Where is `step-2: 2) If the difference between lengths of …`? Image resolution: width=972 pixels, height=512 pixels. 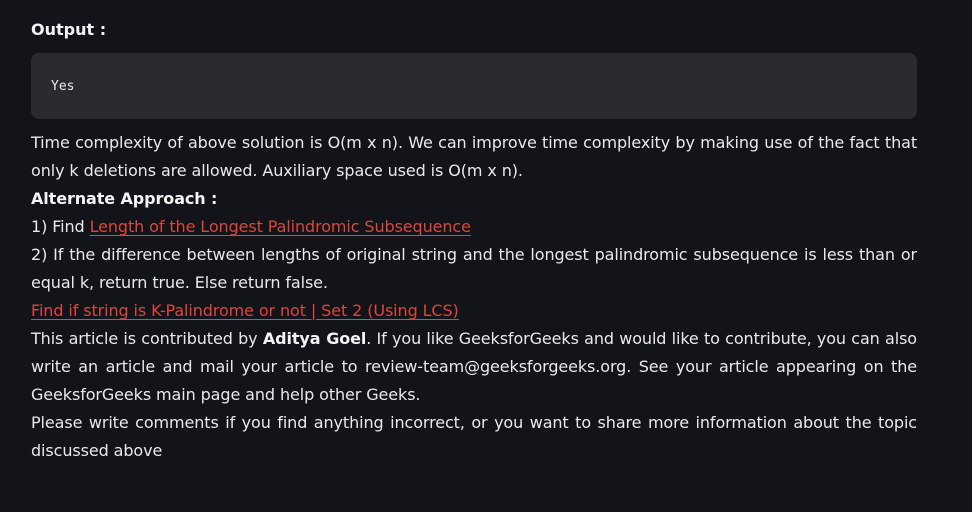
step-2: 2) If the difference between lengths of … is located at coordinates (474, 268).